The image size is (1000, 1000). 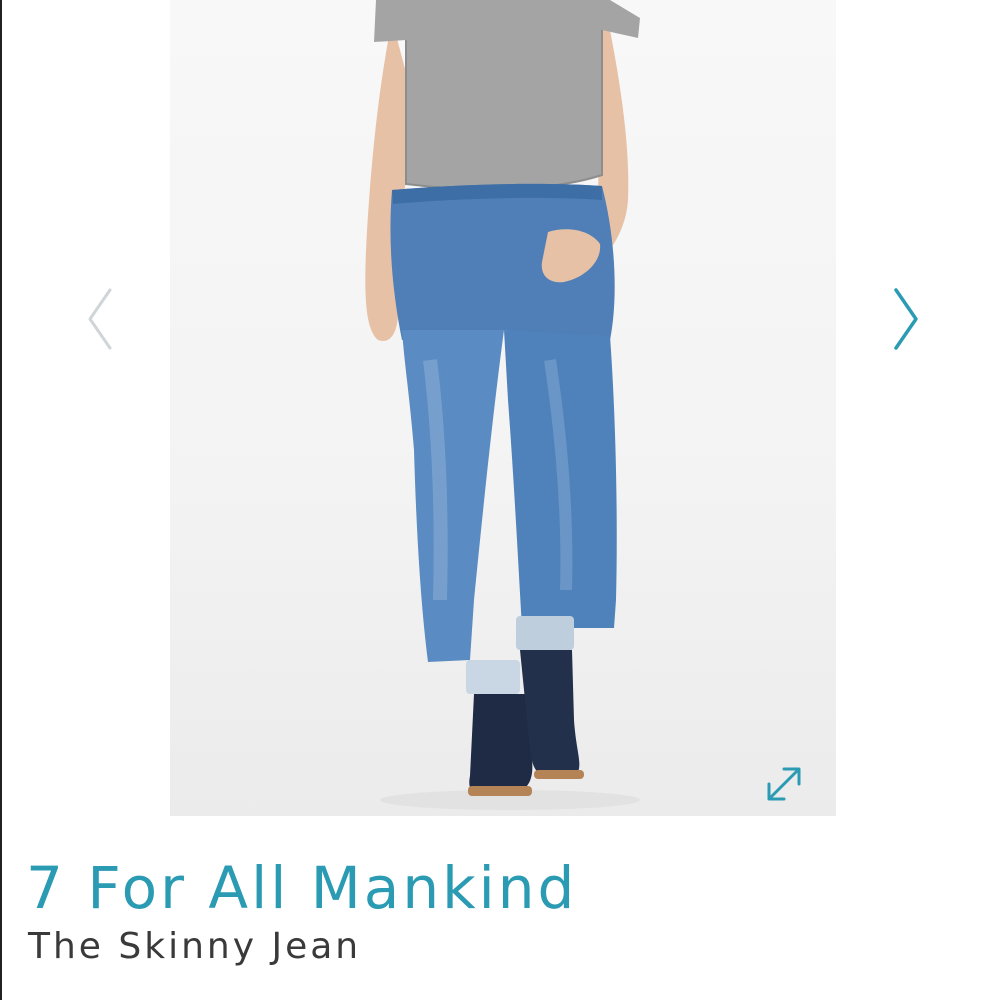 I want to click on chevron-right-icon, so click(x=906, y=319).